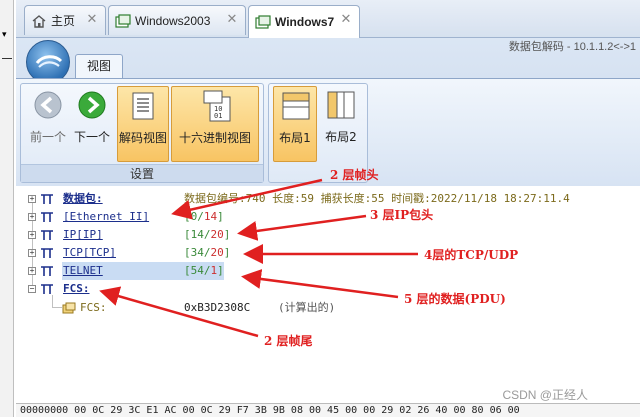 The height and width of the screenshot is (417, 640). Describe the element at coordinates (455, 299) in the screenshot. I see `annotation-data: 5 层的数据(PDU)` at that location.